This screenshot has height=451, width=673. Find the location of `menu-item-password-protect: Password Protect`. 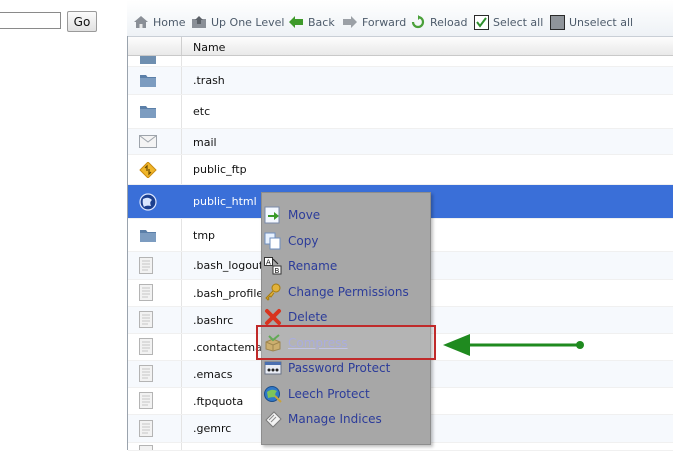

menu-item-password-protect: Password Protect is located at coordinates (346, 368).